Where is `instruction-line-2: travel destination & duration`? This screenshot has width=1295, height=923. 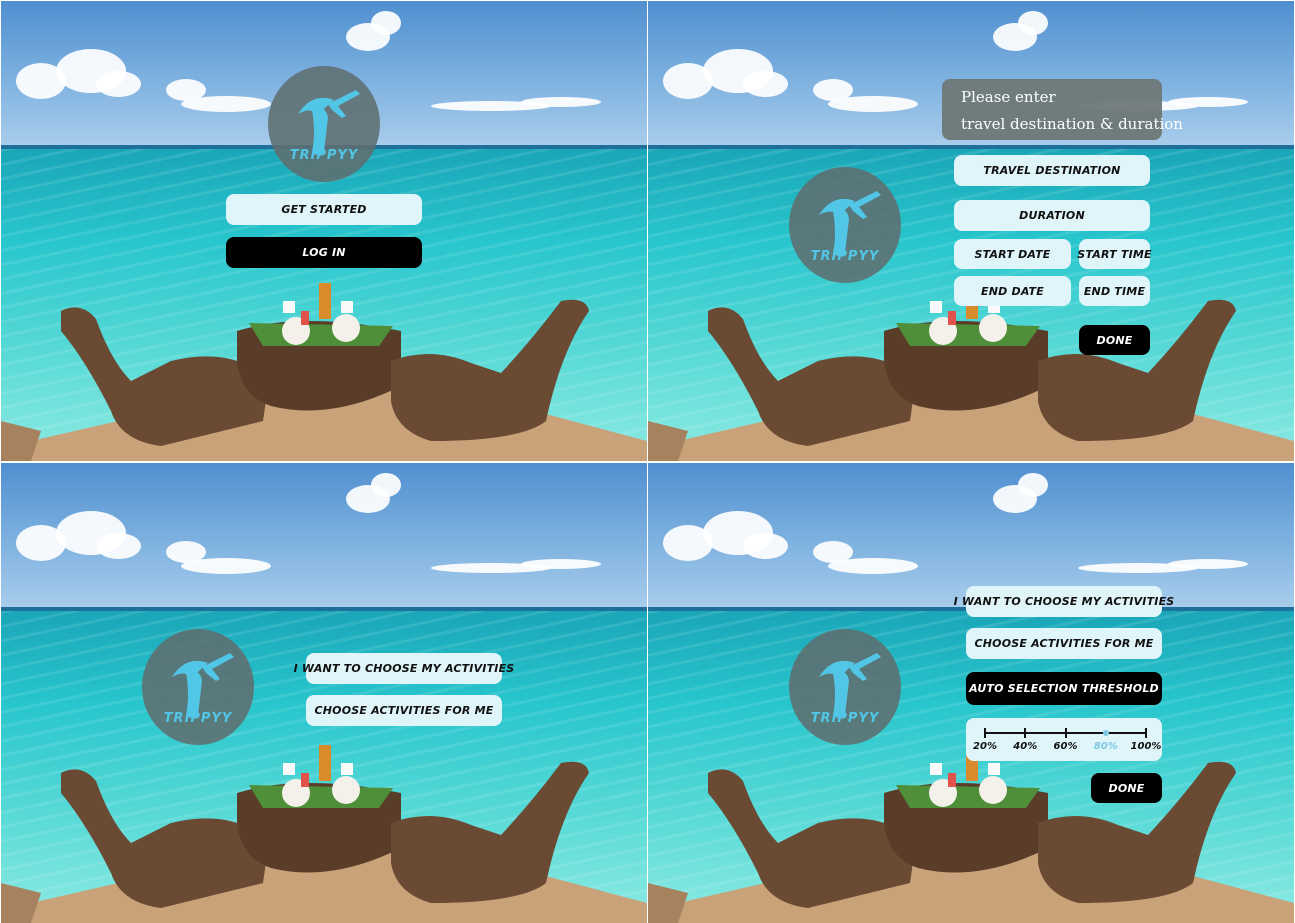 instruction-line-2: travel destination & duration is located at coordinates (1072, 124).